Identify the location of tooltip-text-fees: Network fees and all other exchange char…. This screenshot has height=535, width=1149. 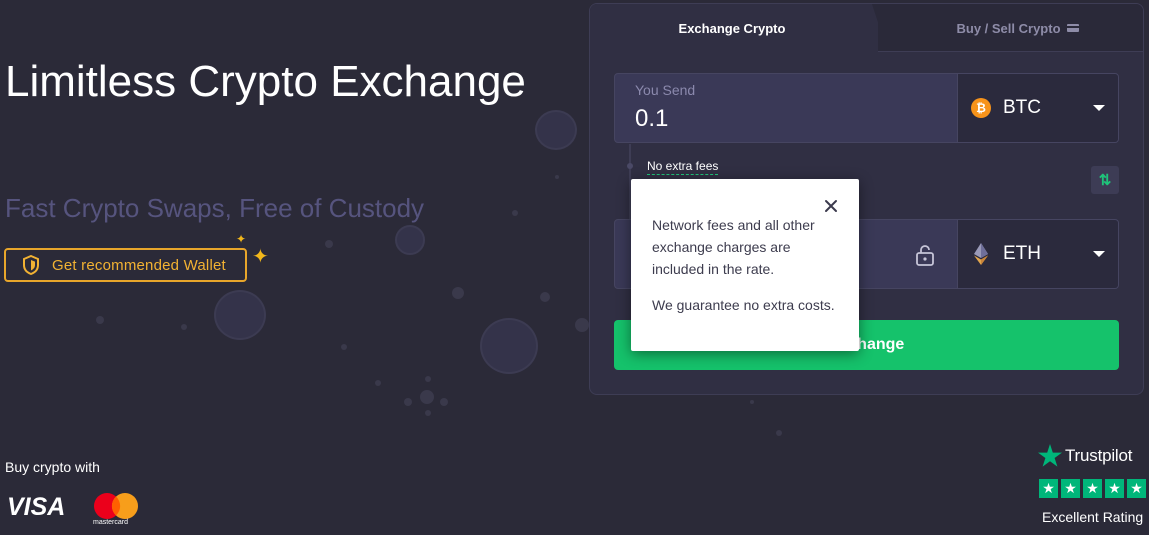
(733, 247).